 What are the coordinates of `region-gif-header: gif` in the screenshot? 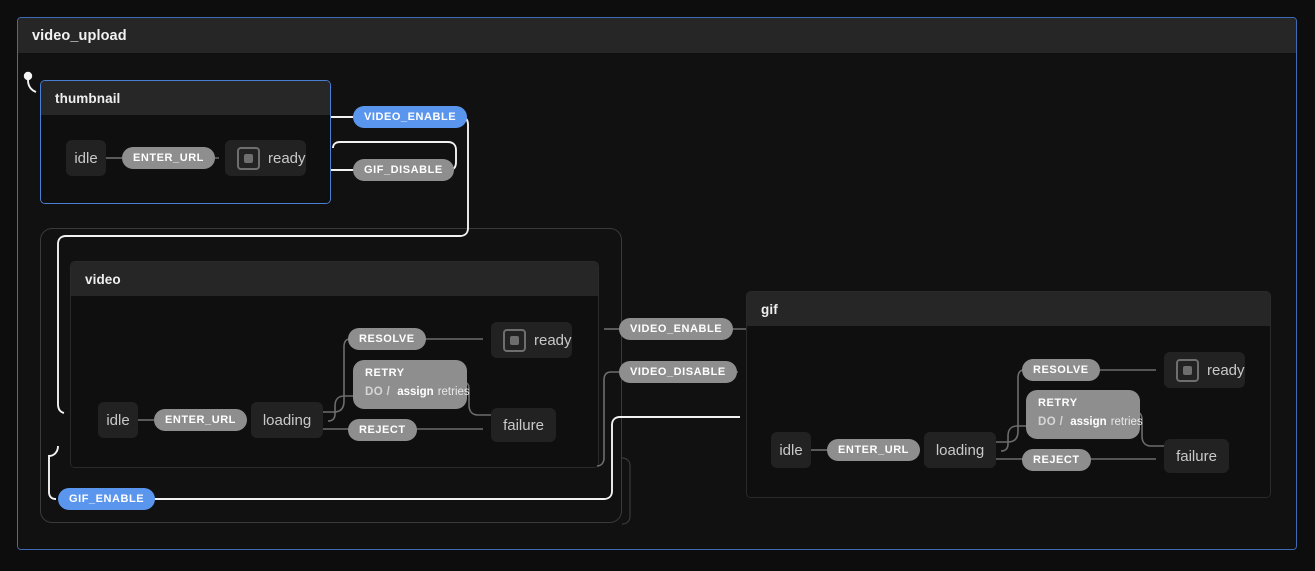 It's located at (1008, 309).